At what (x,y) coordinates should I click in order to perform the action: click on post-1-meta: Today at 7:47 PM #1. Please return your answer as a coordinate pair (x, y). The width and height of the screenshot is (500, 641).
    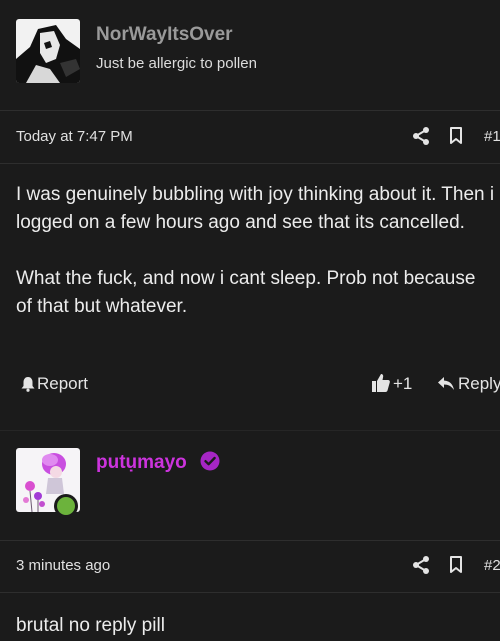
    Looking at the image, I should click on (250, 137).